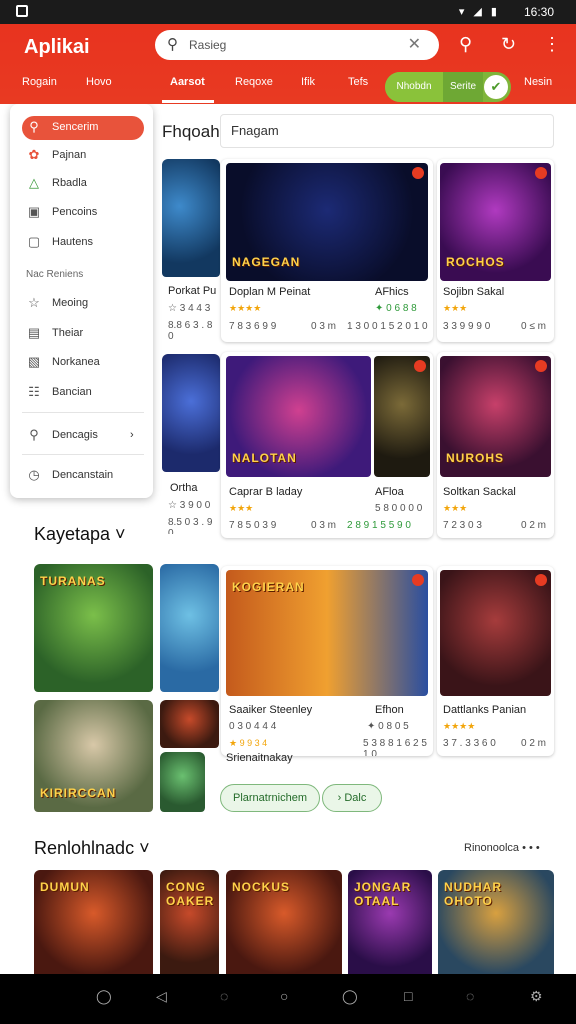 The width and height of the screenshot is (576, 1024). Describe the element at coordinates (73, 581) in the screenshot. I see `game-art-title: TURANAS` at that location.